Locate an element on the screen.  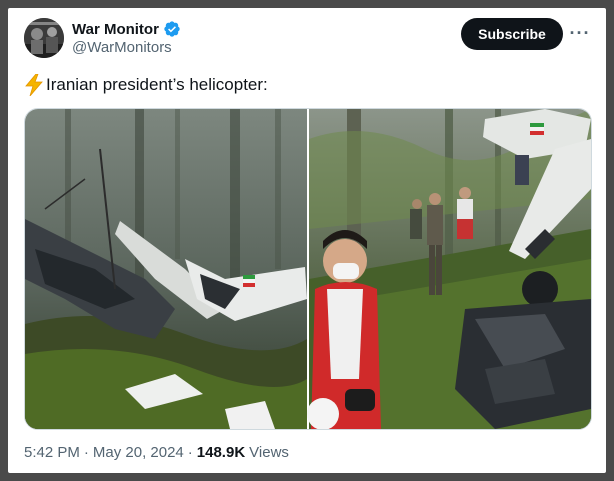
author-display-name: War Monitor is located at coordinates (115, 29).